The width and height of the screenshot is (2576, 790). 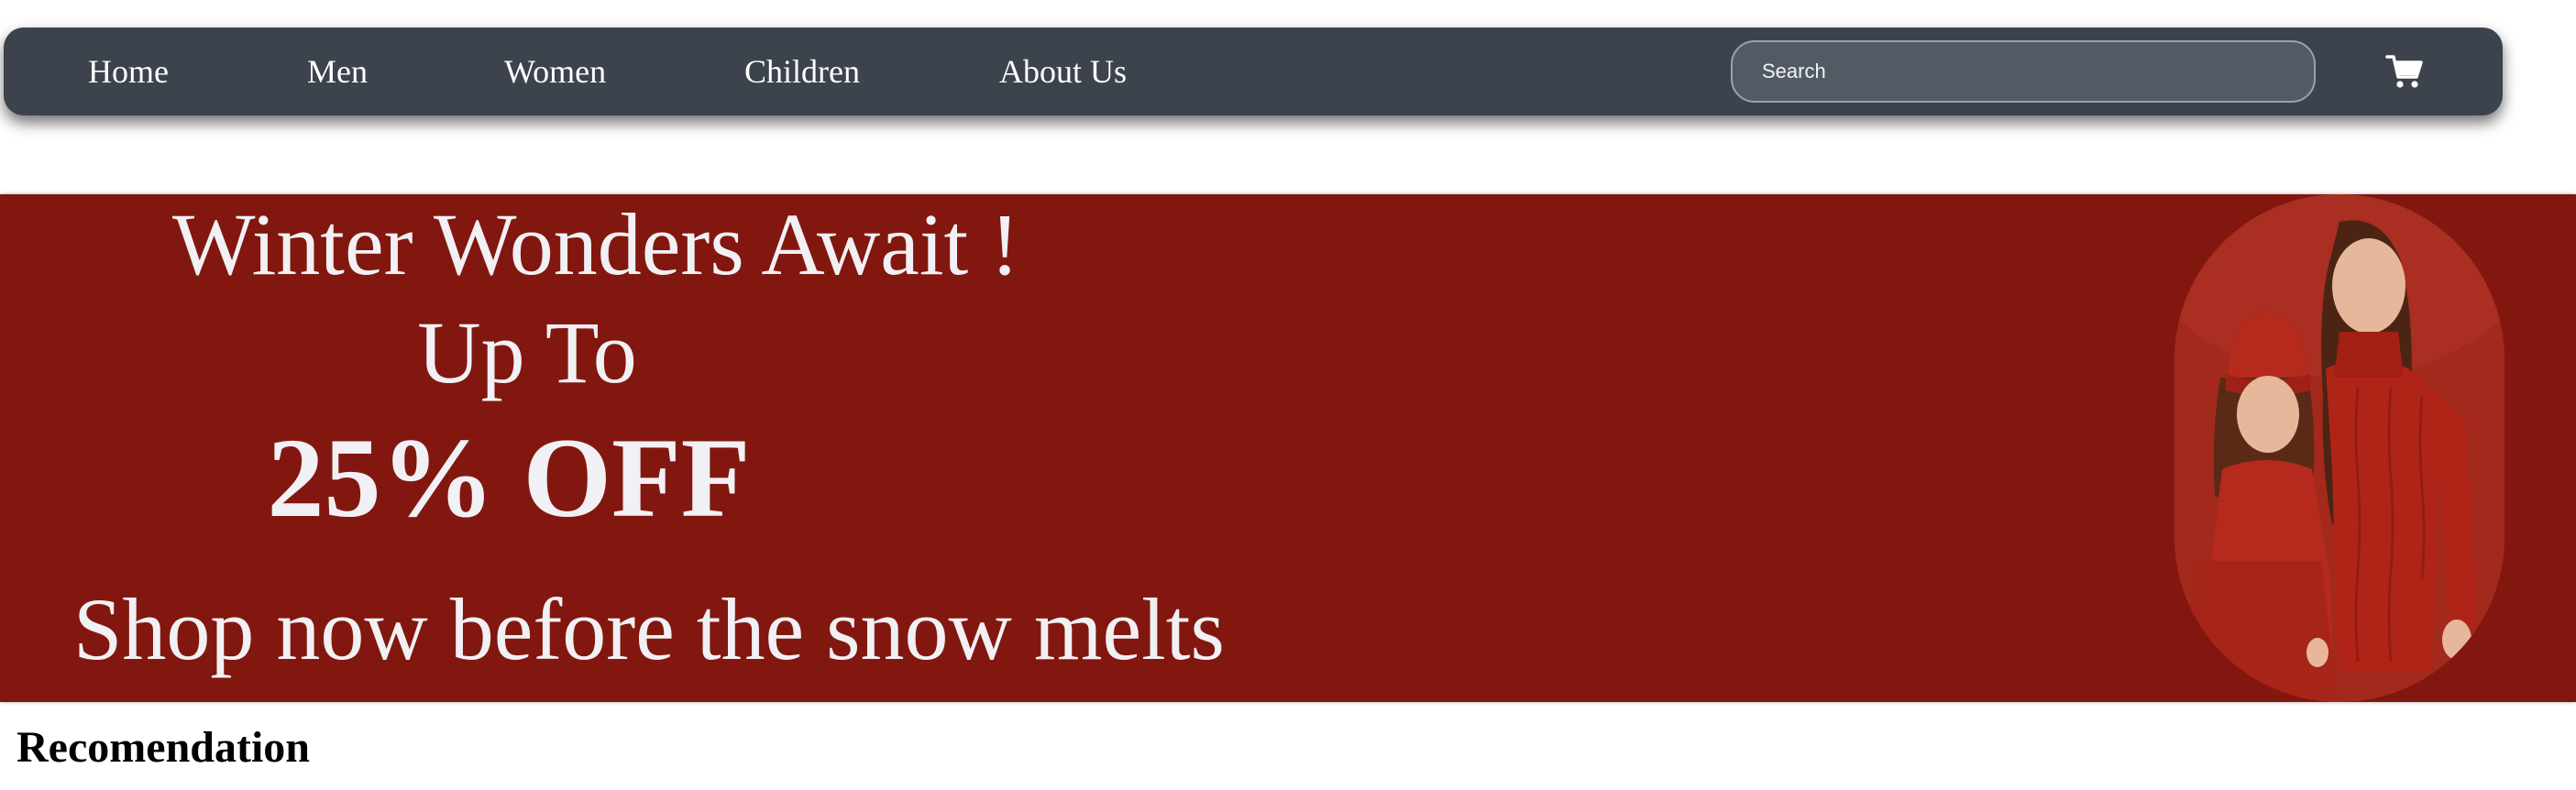 I want to click on recommendation-heading: Recomendation, so click(x=163, y=747).